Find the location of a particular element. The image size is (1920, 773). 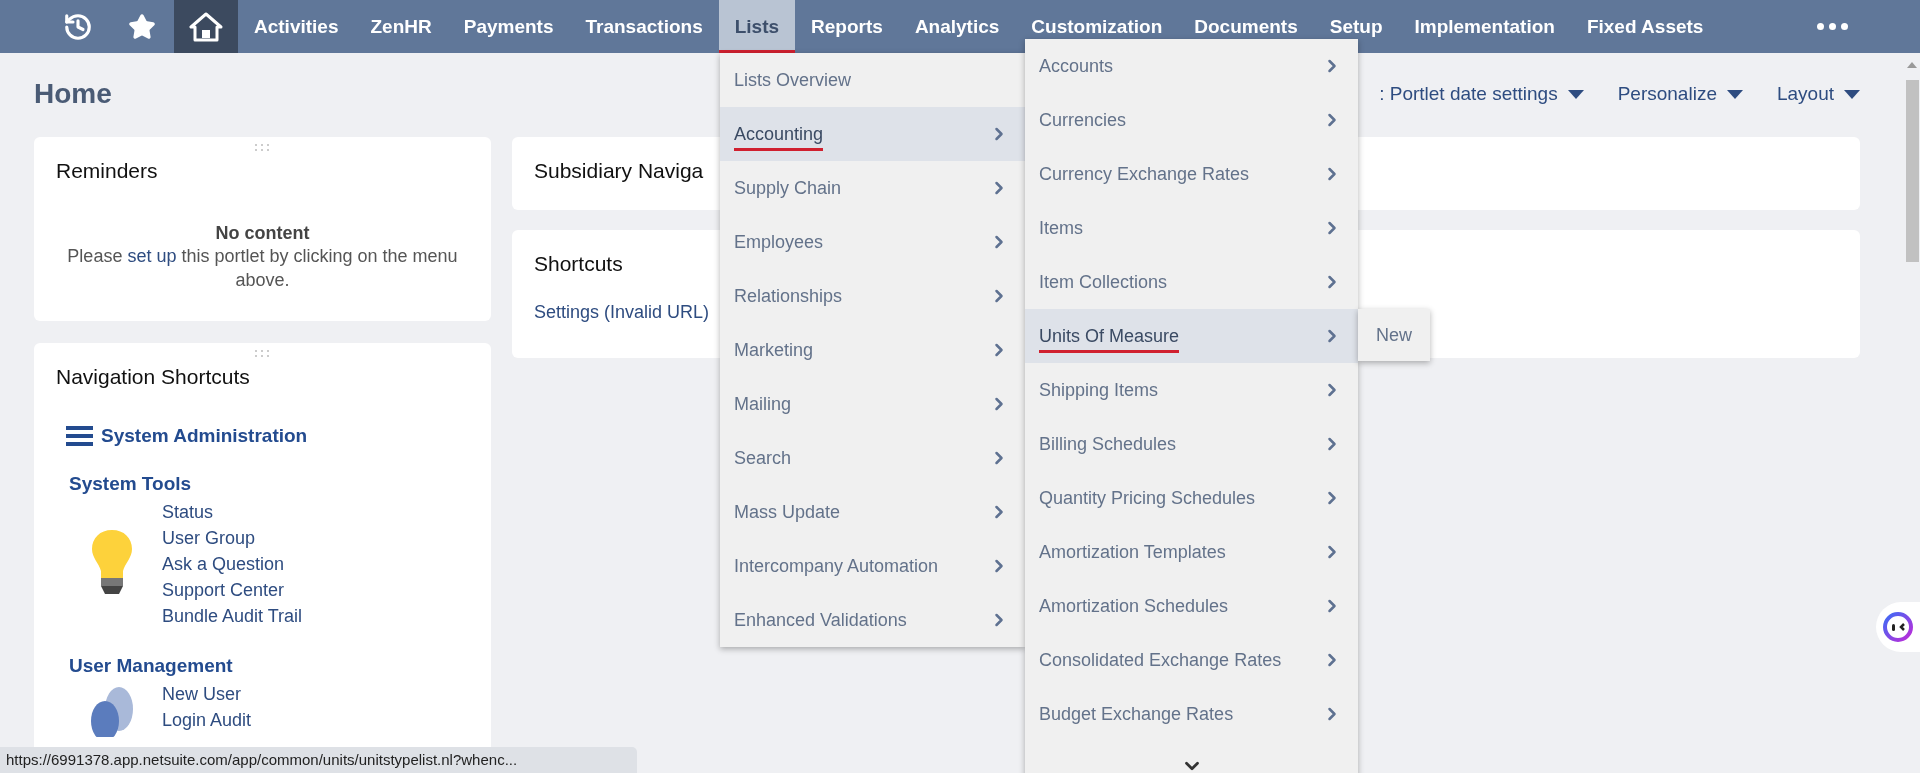

menu-item: Consolidated Exchange Rates is located at coordinates (1191, 660).